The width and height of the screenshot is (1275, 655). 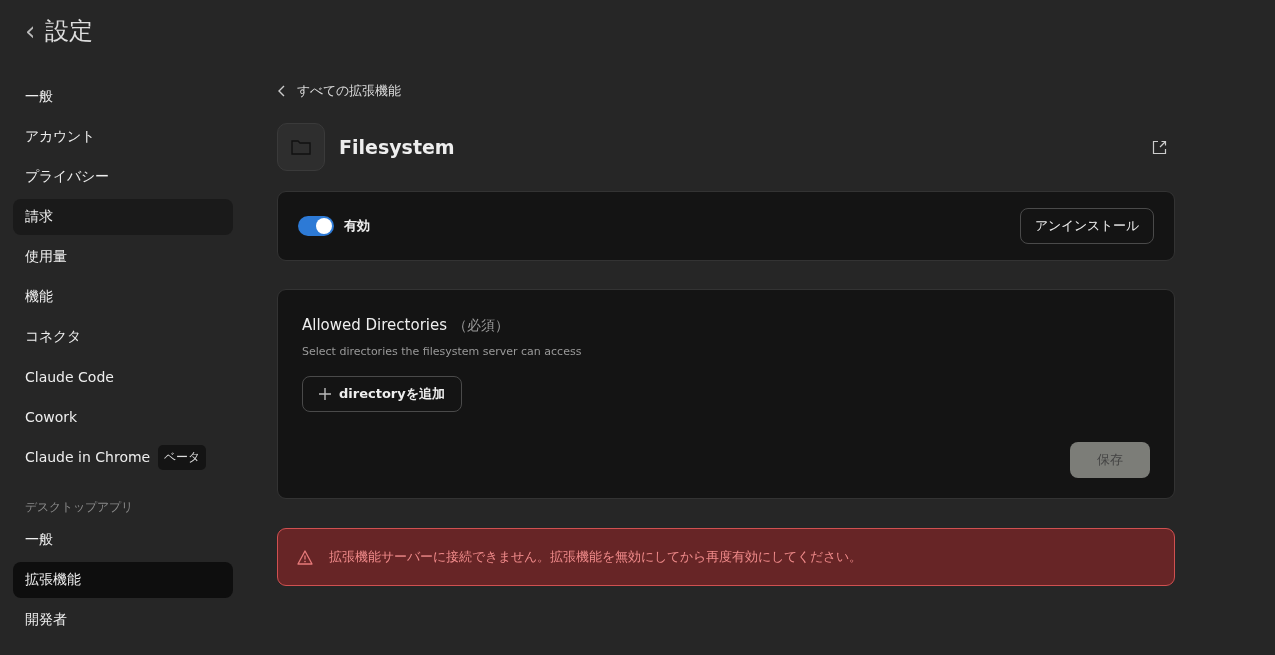 I want to click on back-button: ‹, so click(x=30, y=31).